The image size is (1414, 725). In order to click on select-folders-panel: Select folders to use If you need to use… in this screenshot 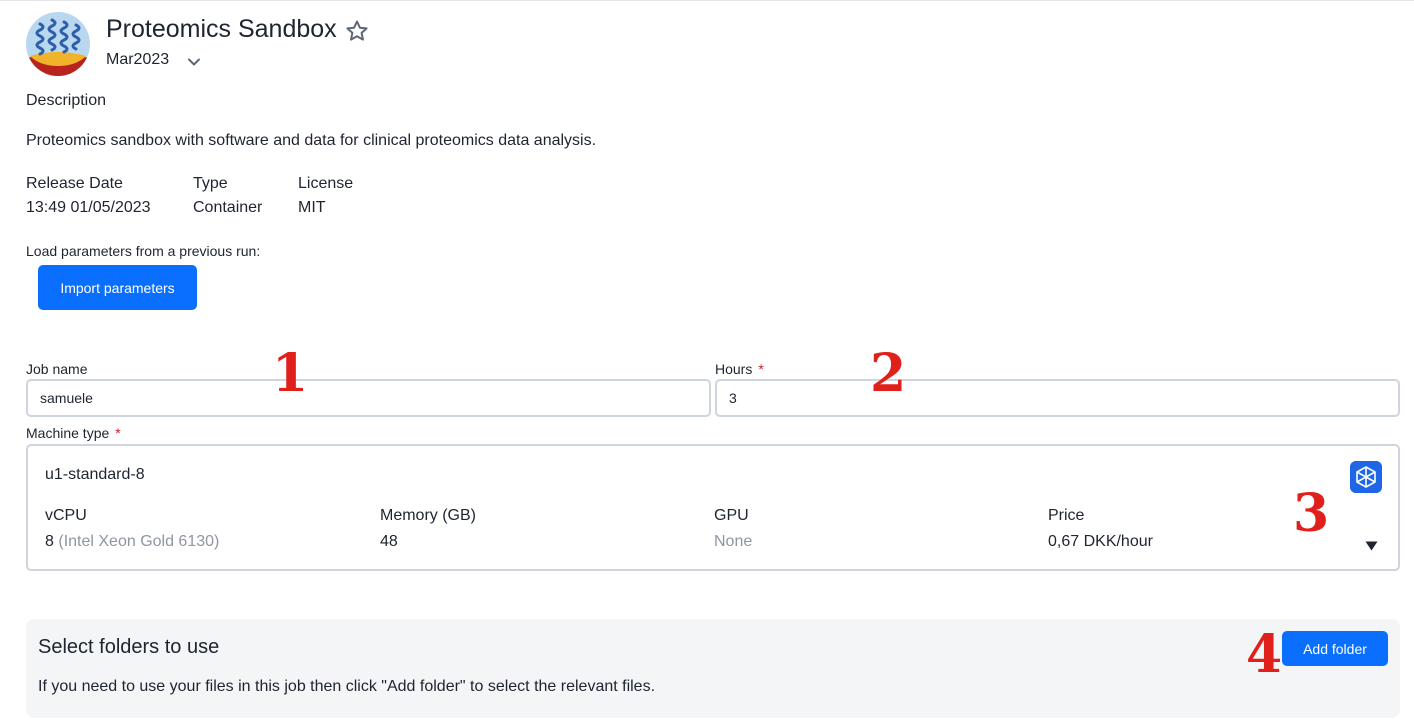, I will do `click(713, 668)`.